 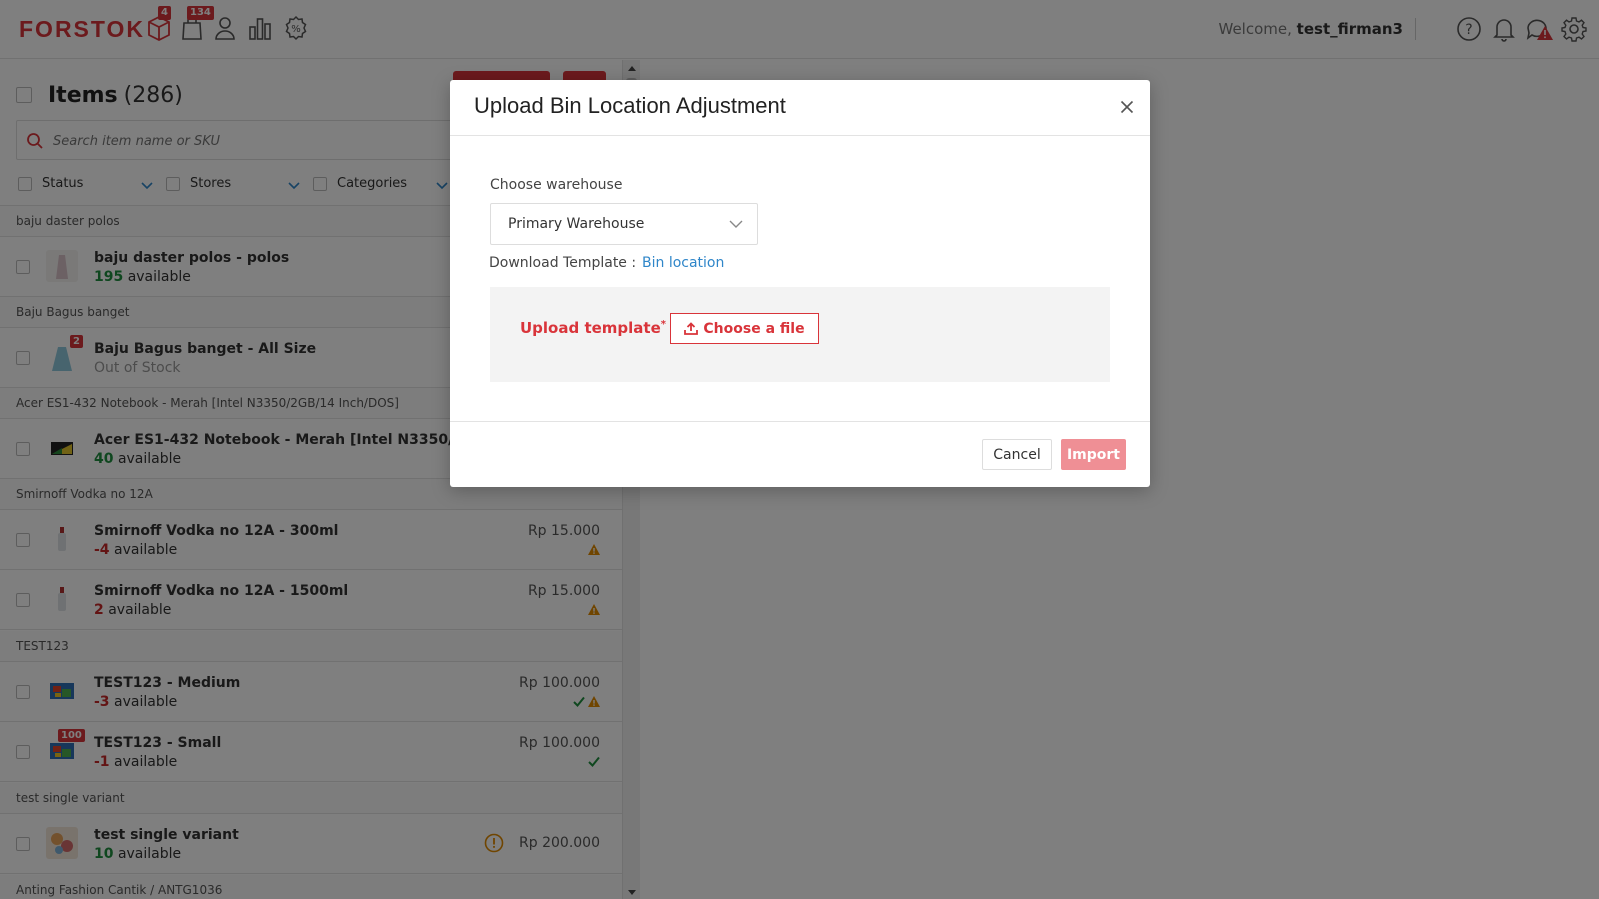 What do you see at coordinates (1093, 454) in the screenshot?
I see `import-button: Import` at bounding box center [1093, 454].